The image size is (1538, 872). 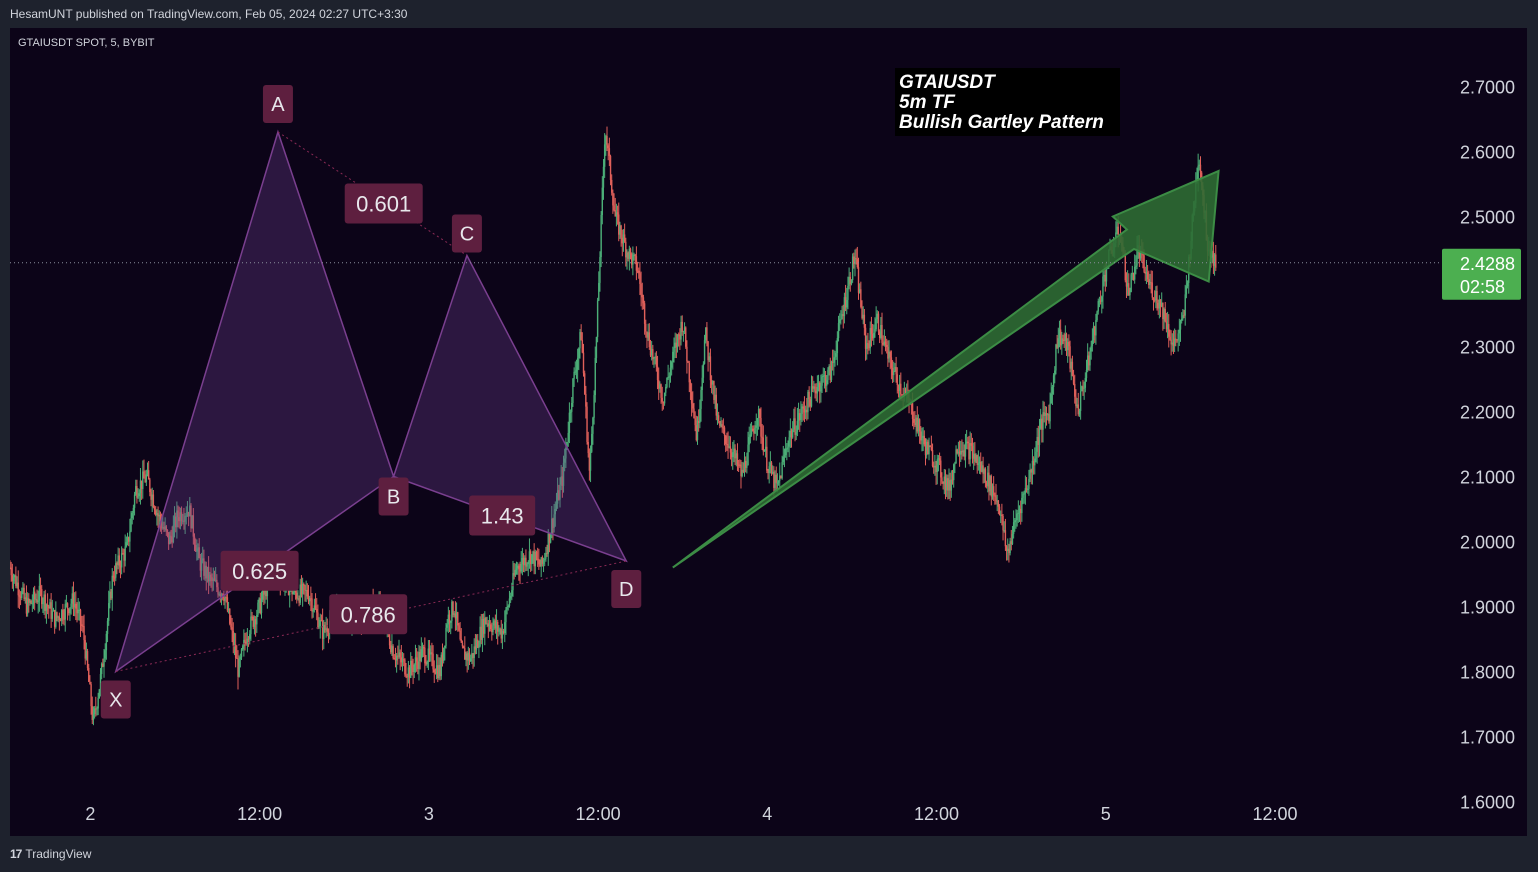 What do you see at coordinates (1487, 803) in the screenshot?
I see `y-tick-label: 1.6000` at bounding box center [1487, 803].